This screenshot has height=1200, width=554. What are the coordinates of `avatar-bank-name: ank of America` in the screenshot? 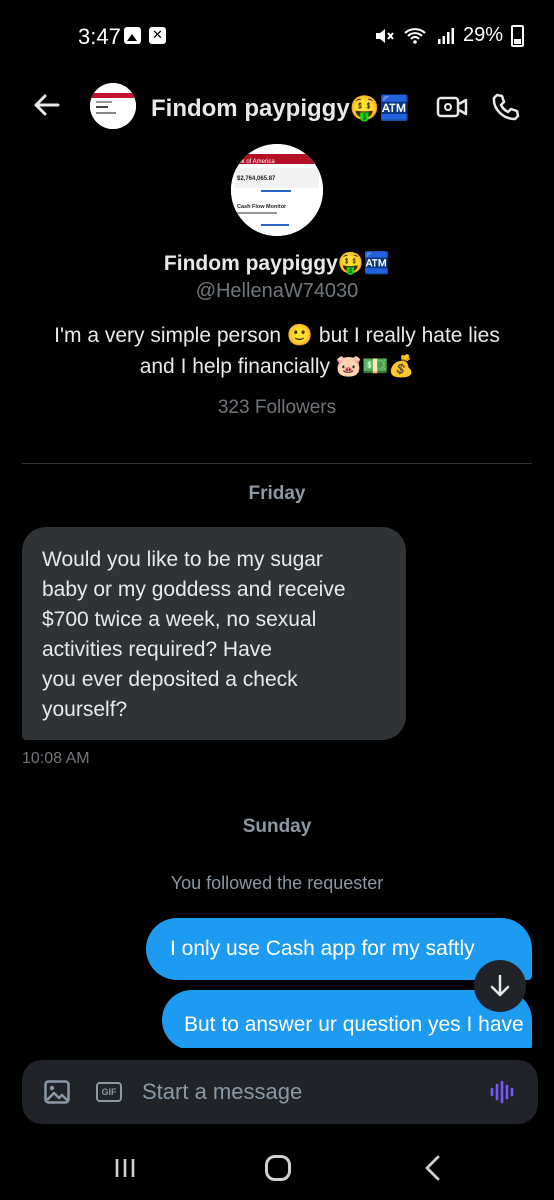 It's located at (255, 162).